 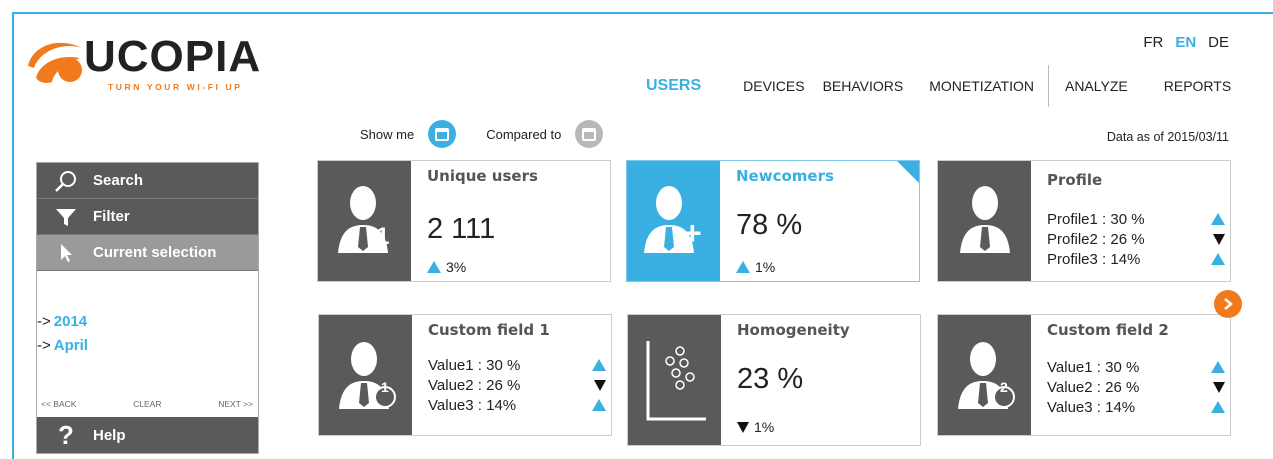 I want to click on card-value: 78 %, so click(x=769, y=225).